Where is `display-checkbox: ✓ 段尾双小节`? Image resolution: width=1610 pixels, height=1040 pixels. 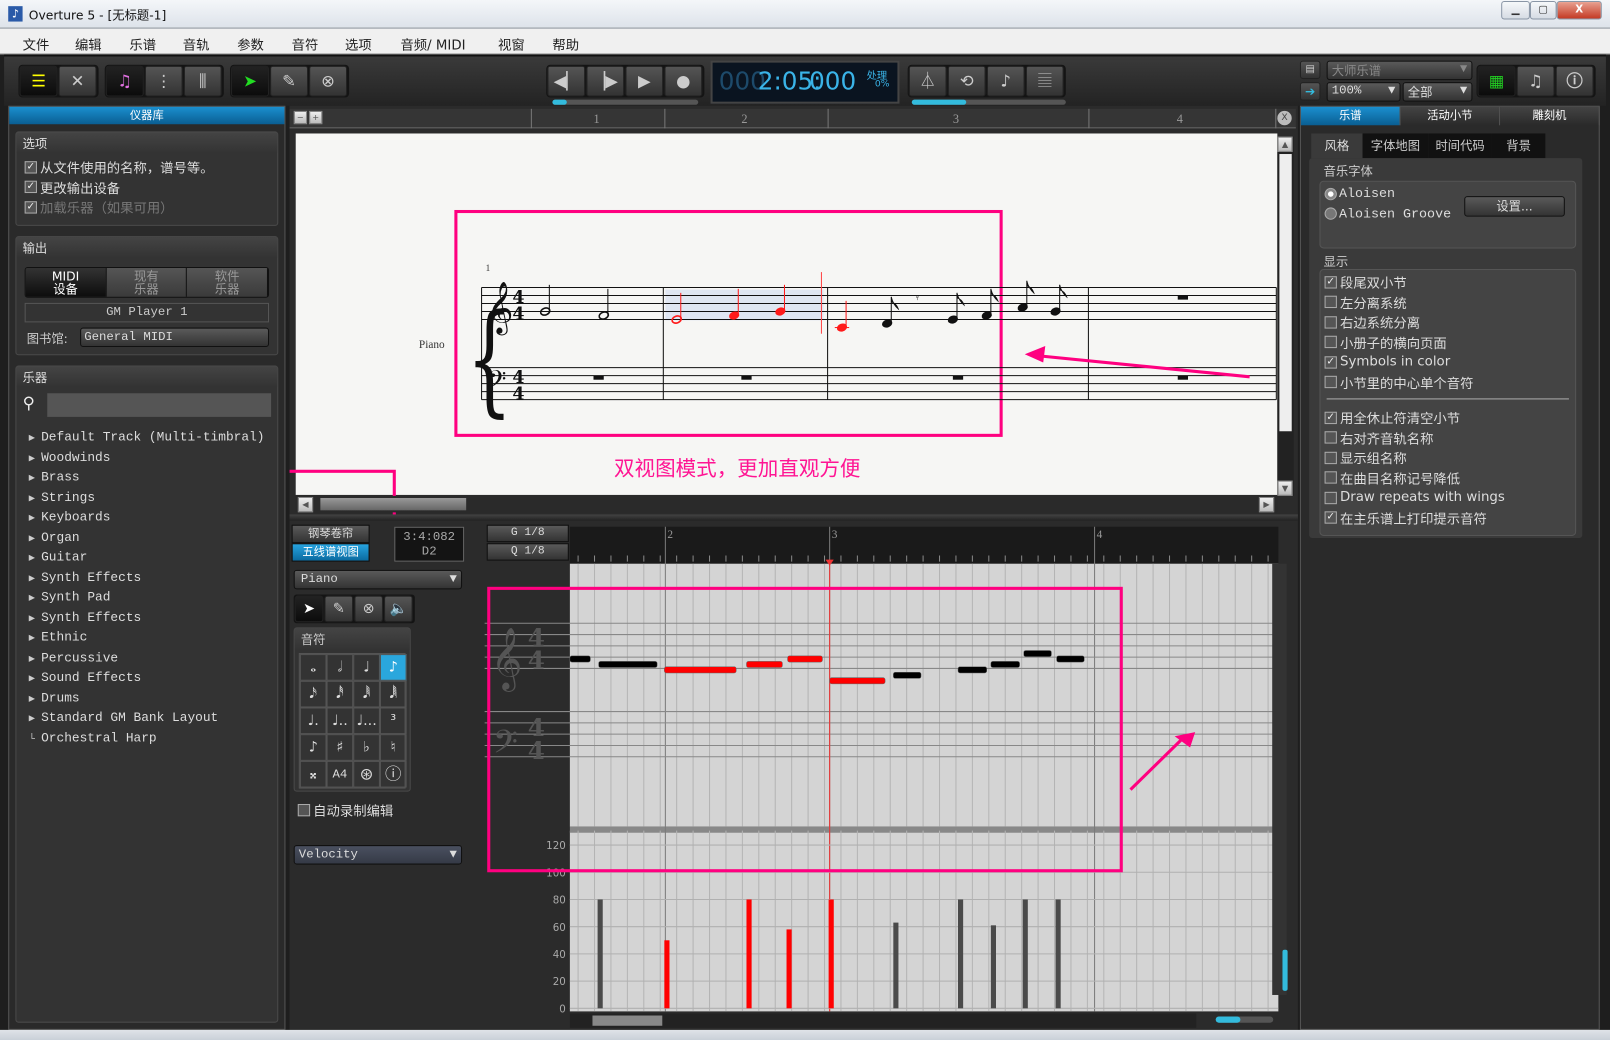
display-checkbox: ✓ 段尾双小节 is located at coordinates (1447, 282).